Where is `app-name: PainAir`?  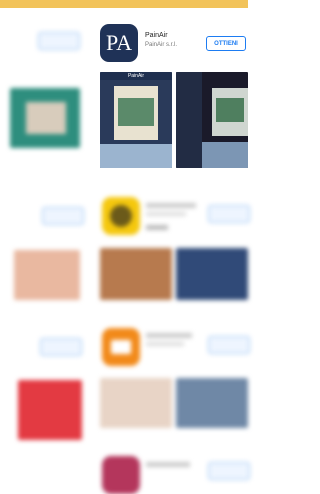 app-name: PainAir is located at coordinates (156, 35).